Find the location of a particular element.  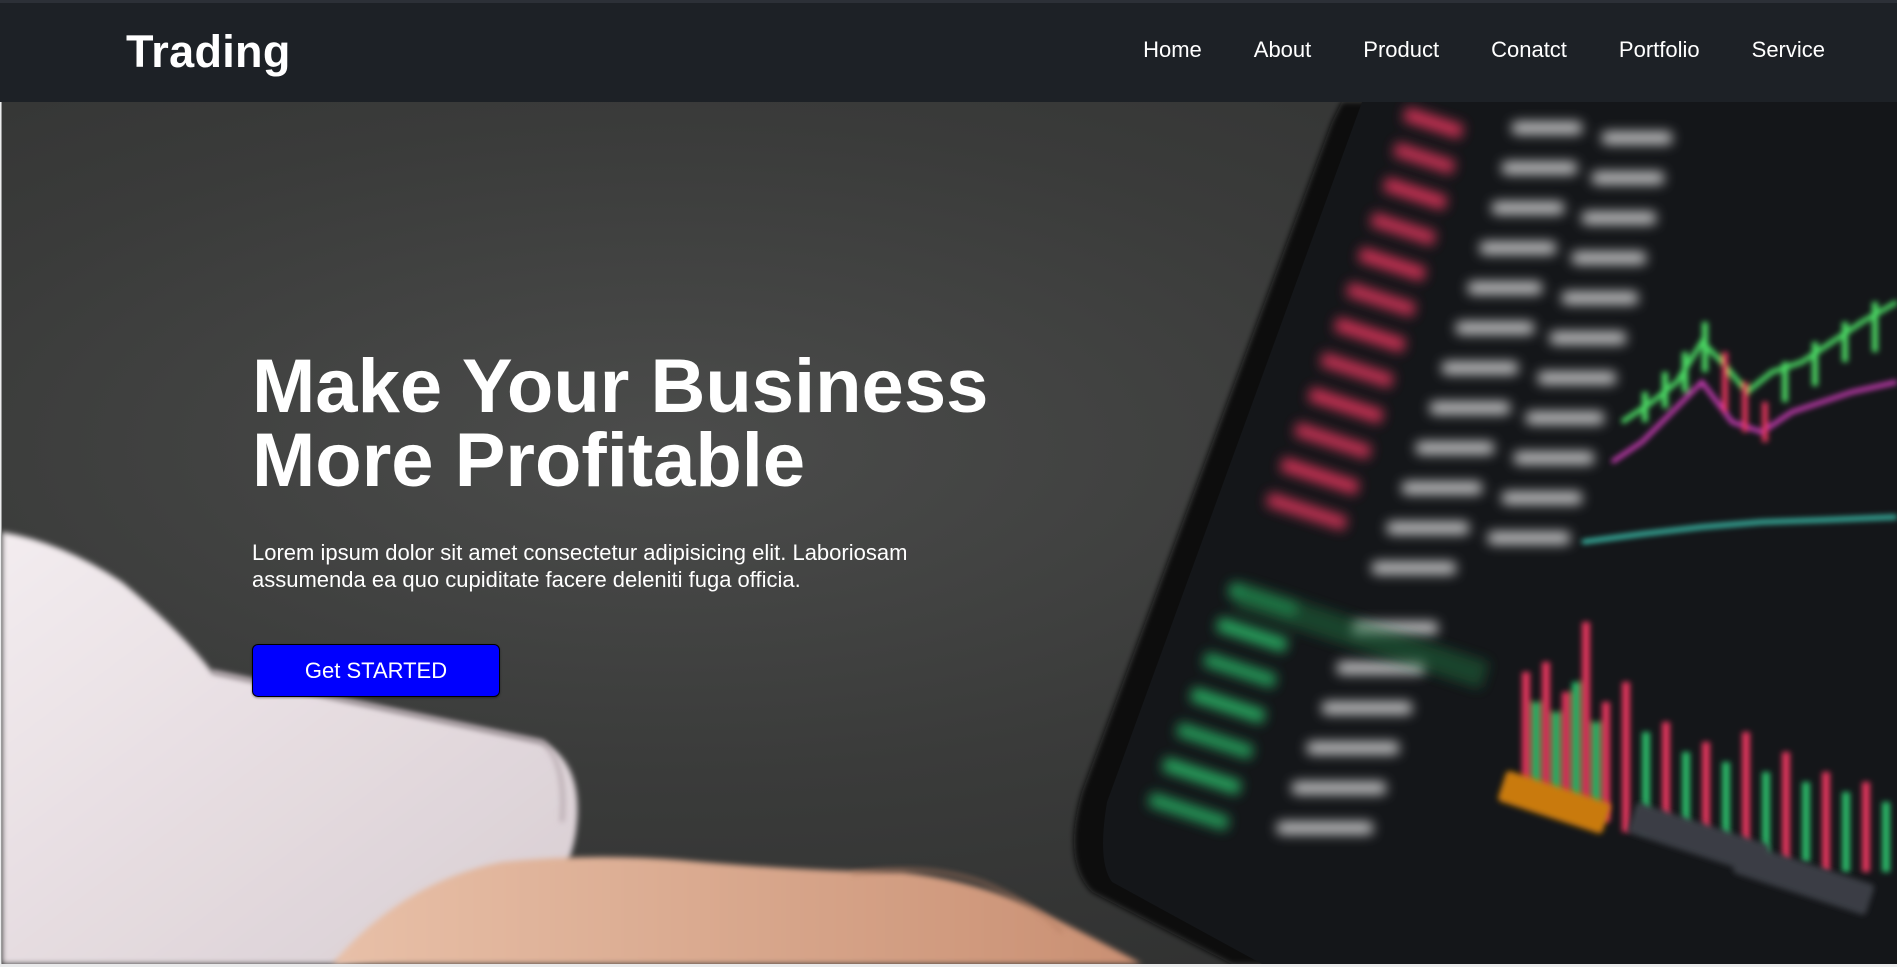

get-started-button: Get STARTED is located at coordinates (376, 670).